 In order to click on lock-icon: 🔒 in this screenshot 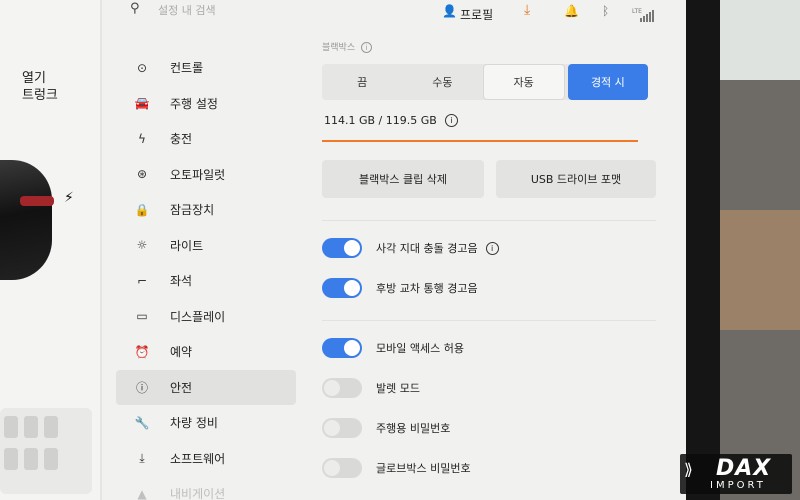, I will do `click(142, 209)`.